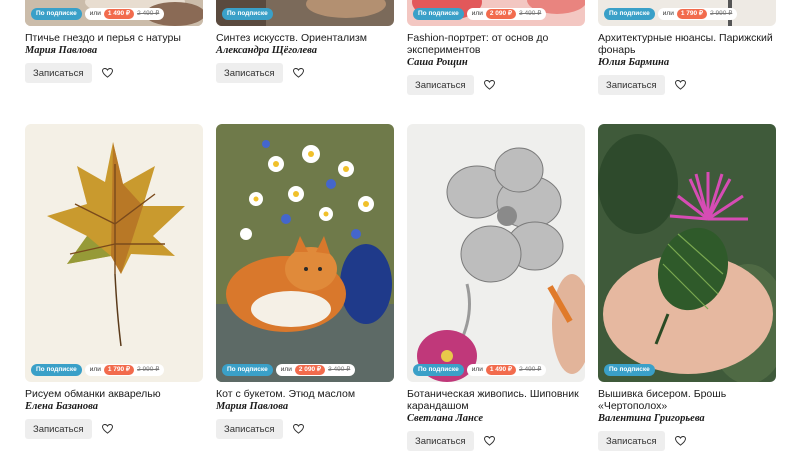  Describe the element at coordinates (437, 62) in the screenshot. I see `course-author: Саша Рощин` at that location.